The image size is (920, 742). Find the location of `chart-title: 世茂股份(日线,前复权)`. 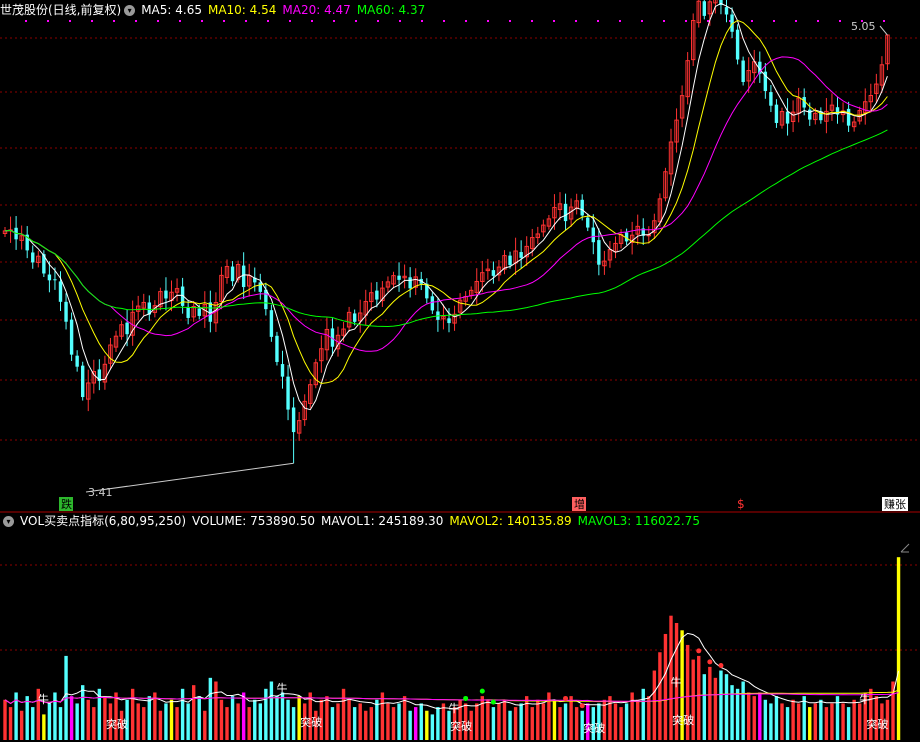

chart-title: 世茂股份(日线,前复权) is located at coordinates (60, 10).